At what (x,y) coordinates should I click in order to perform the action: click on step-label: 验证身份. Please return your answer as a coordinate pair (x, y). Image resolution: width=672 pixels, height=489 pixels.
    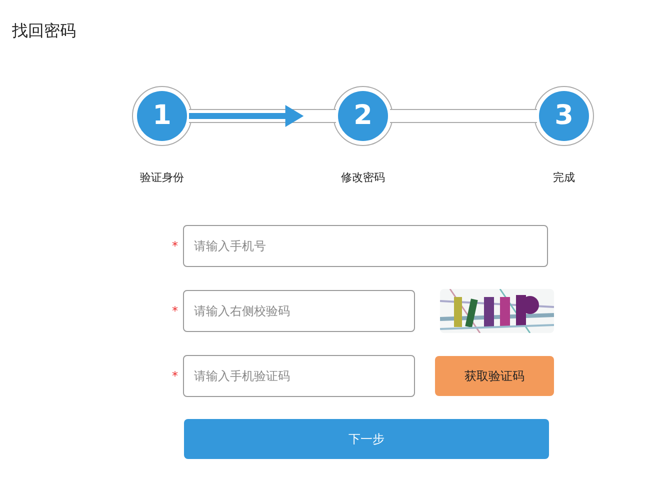
    Looking at the image, I should click on (162, 178).